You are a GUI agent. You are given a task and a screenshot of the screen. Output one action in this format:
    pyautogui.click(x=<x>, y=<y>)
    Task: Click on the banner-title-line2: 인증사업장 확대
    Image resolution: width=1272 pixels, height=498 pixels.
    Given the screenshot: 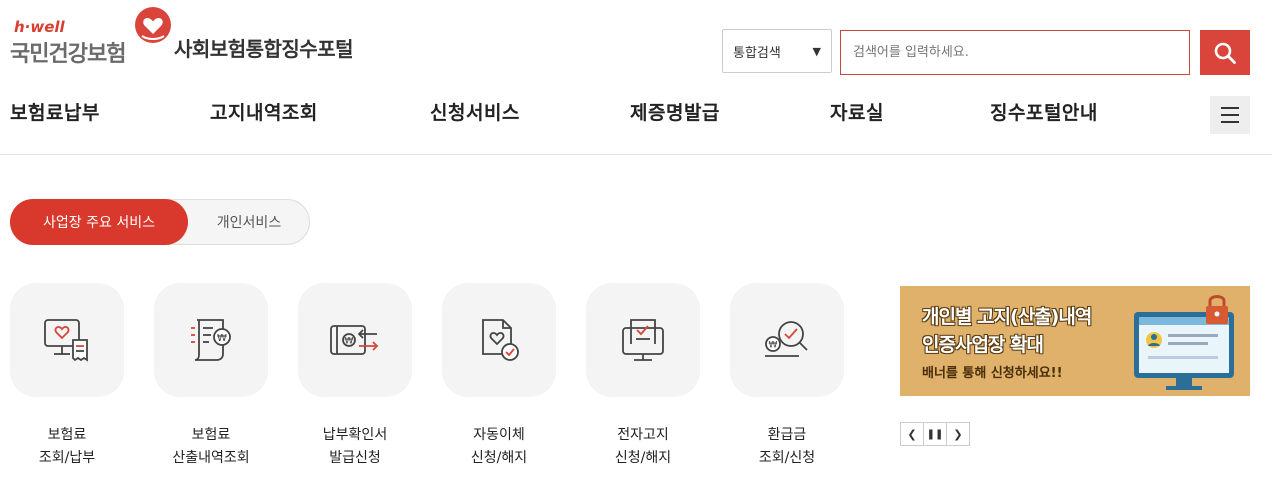 What is the action you would take?
    pyautogui.click(x=983, y=345)
    